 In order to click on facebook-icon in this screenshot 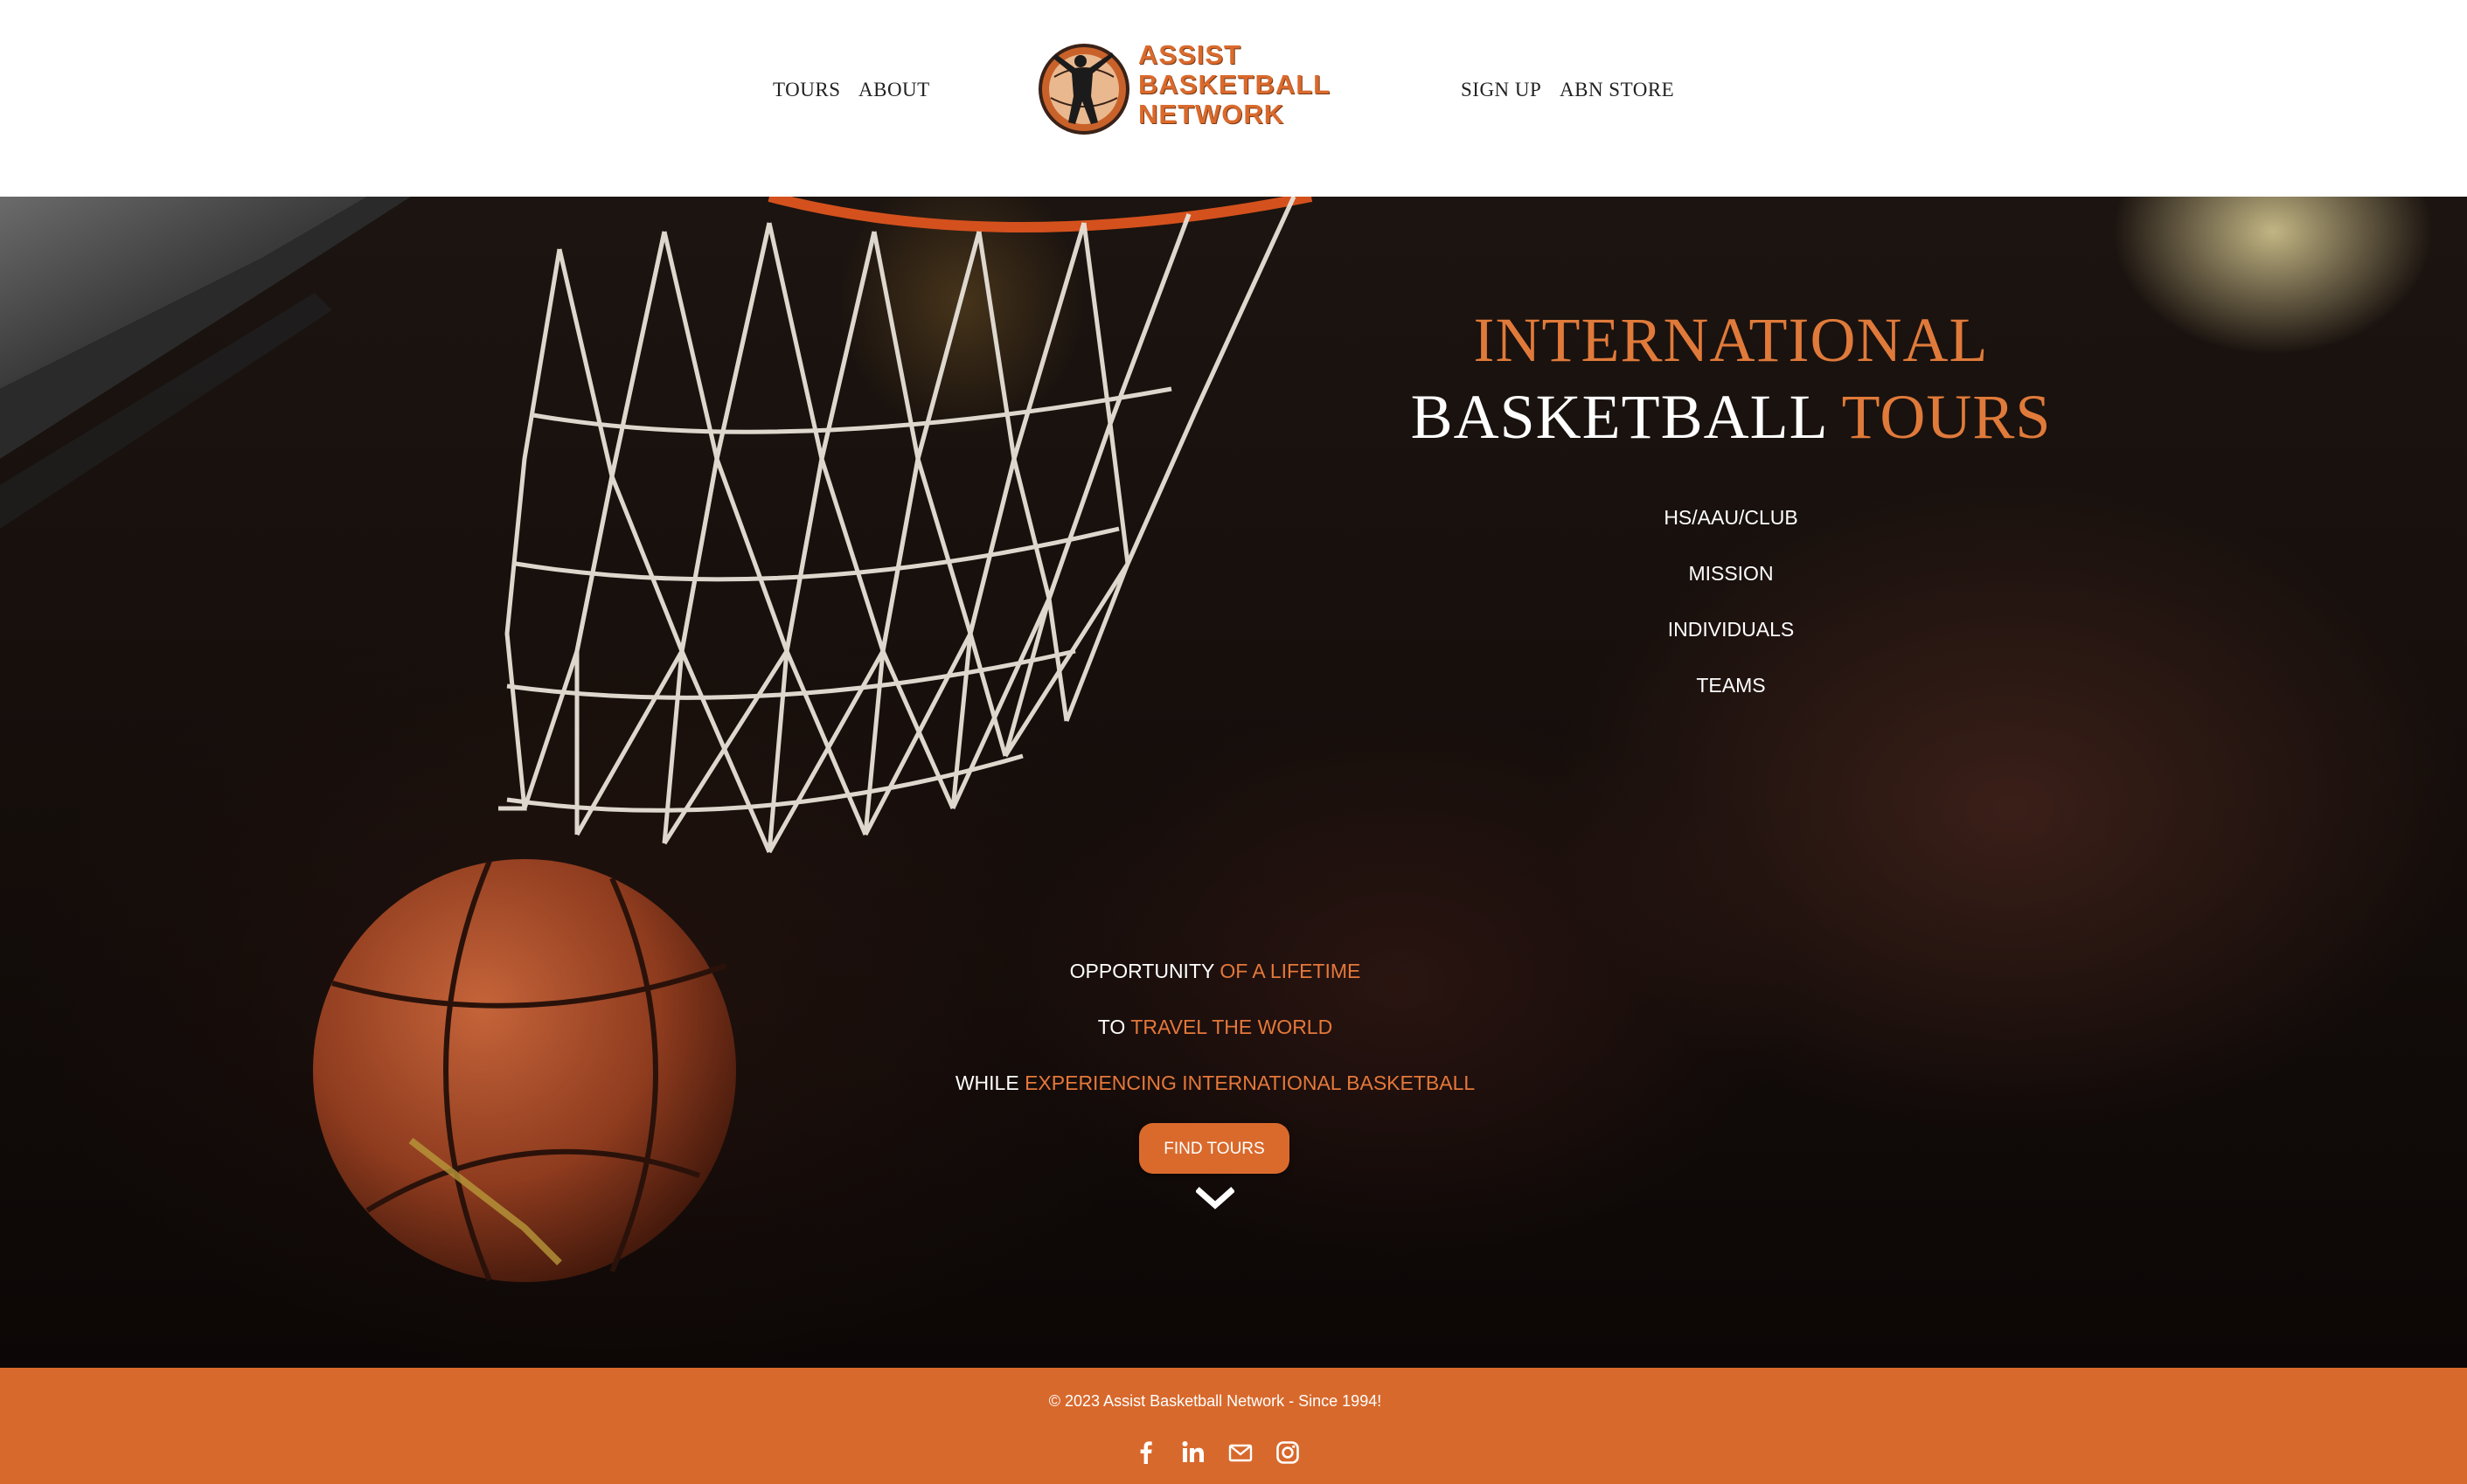, I will do `click(1146, 1452)`.